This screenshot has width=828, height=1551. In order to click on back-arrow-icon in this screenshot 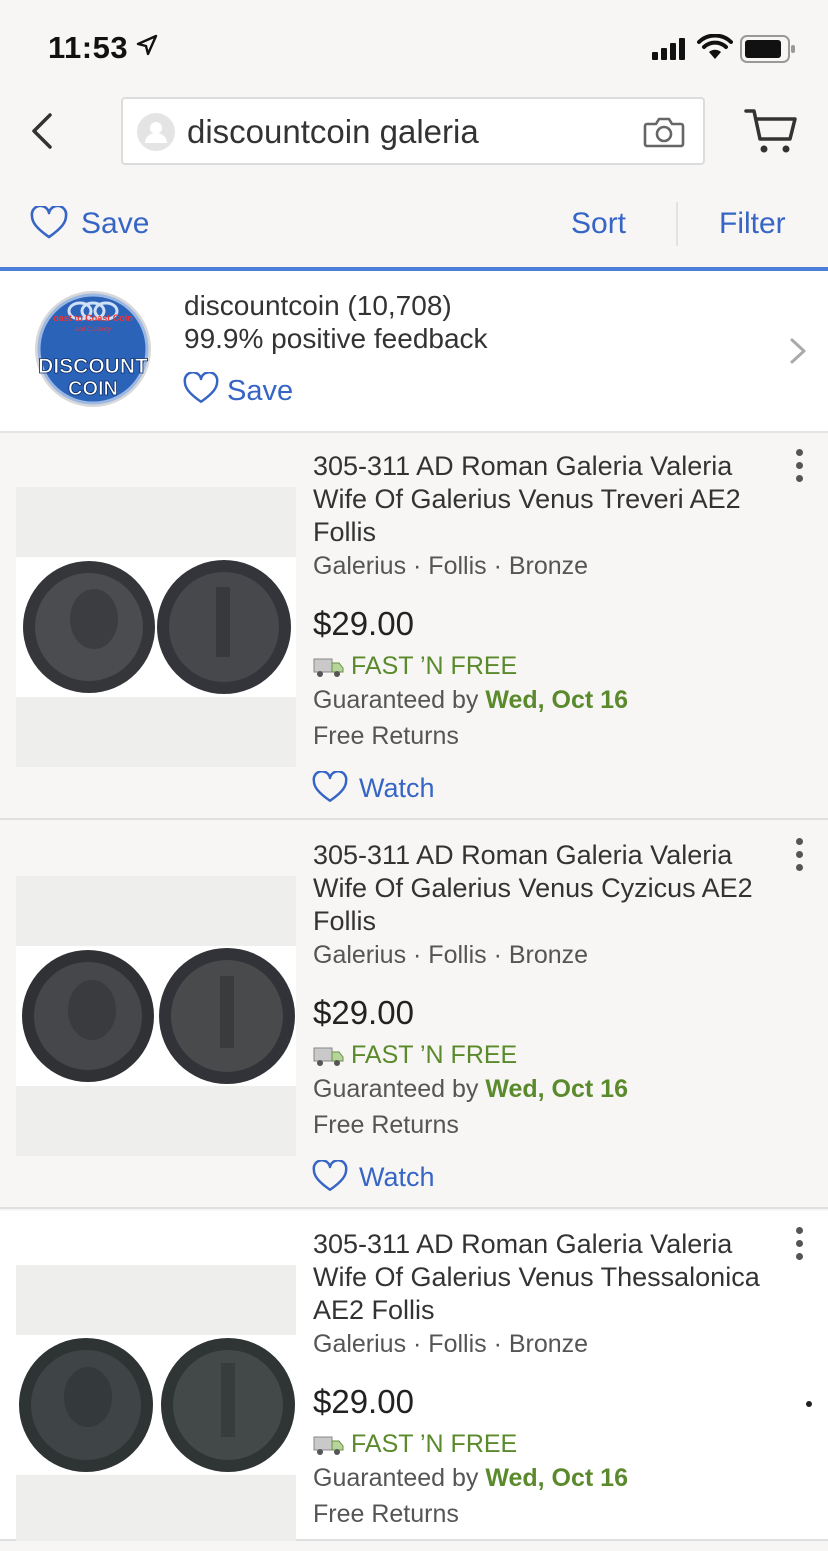, I will do `click(43, 131)`.